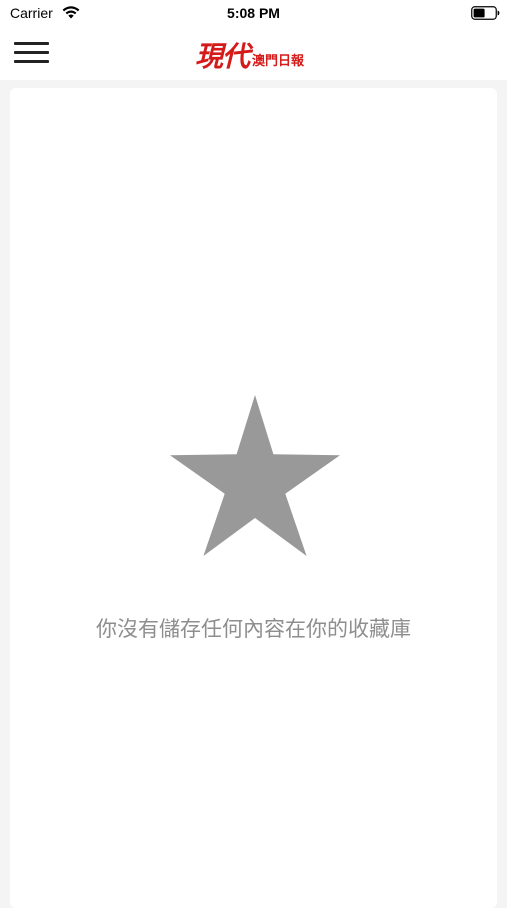 The height and width of the screenshot is (908, 507). What do you see at coordinates (253, 629) in the screenshot?
I see `empty-favorites-message: 你沒有儲存任何內容在你的收藏庫` at bounding box center [253, 629].